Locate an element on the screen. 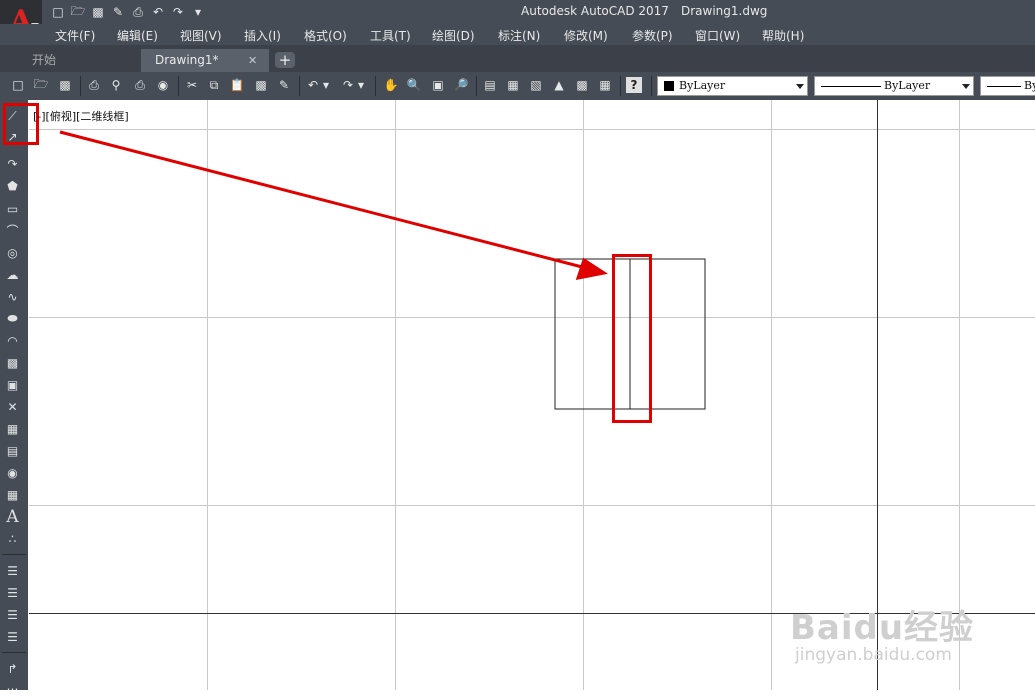  app-title: Autodesk AutoCAD 2017 is located at coordinates (595, 11).